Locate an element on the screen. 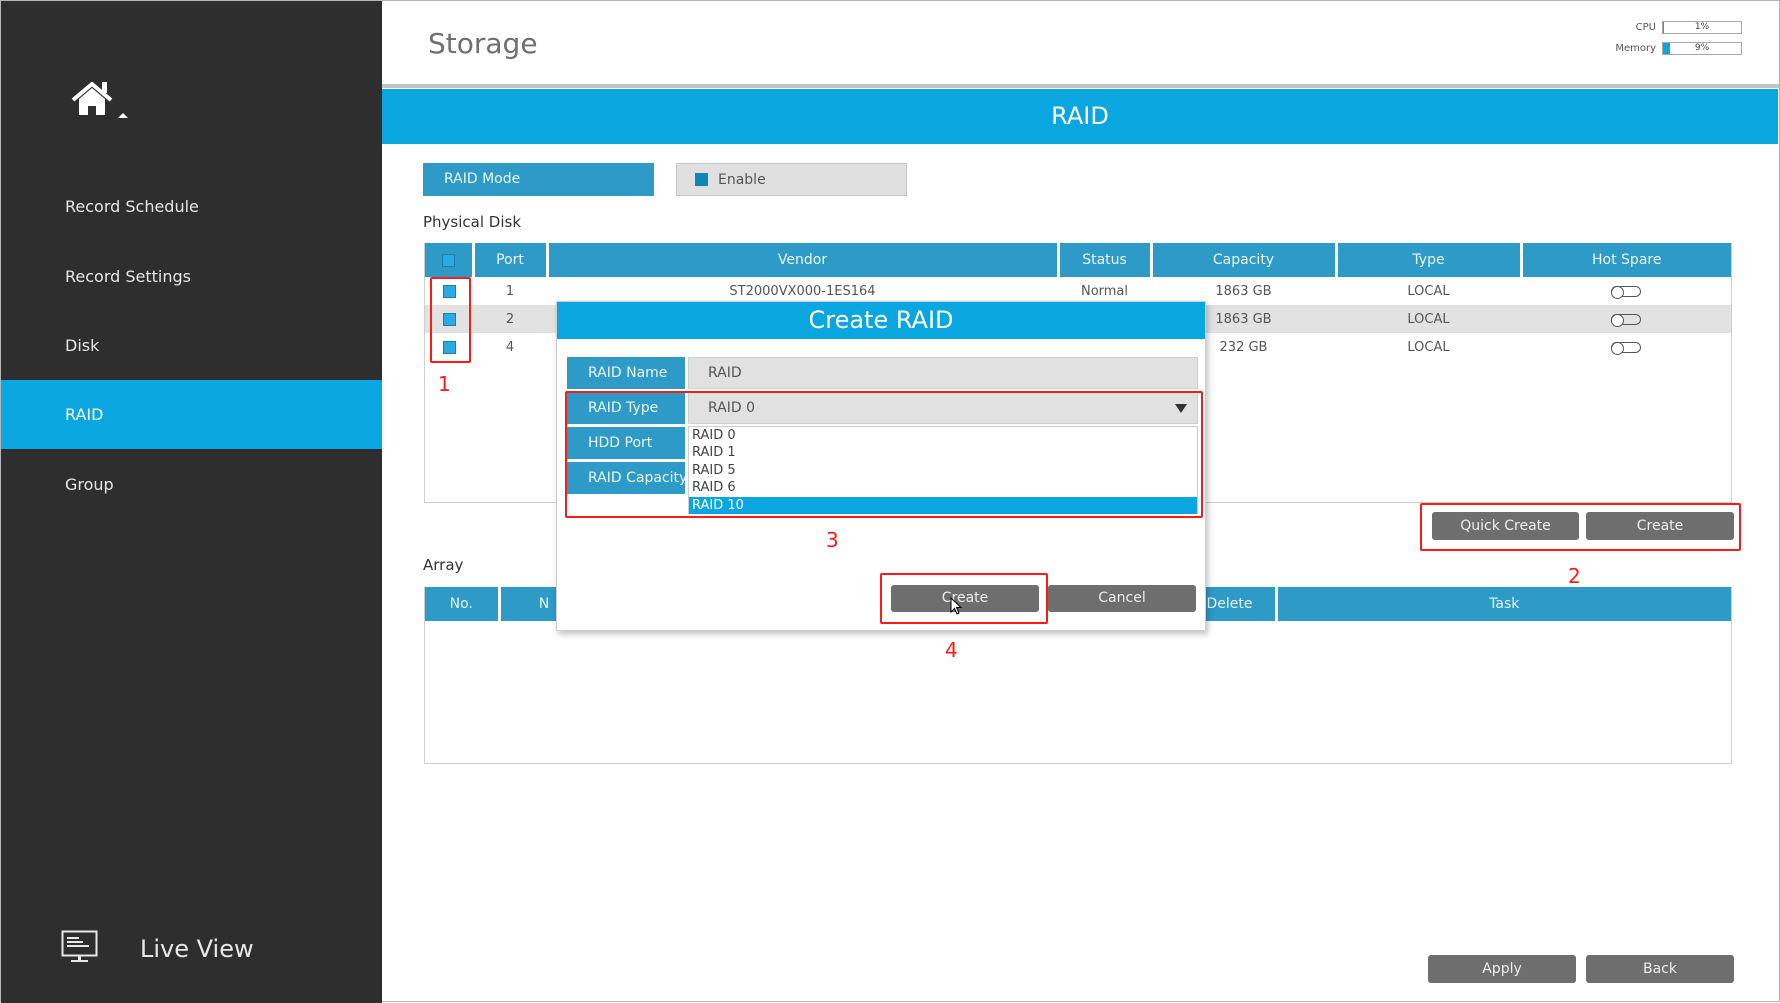 The image size is (1780, 1003). annotation-number-4: 4 is located at coordinates (951, 650).